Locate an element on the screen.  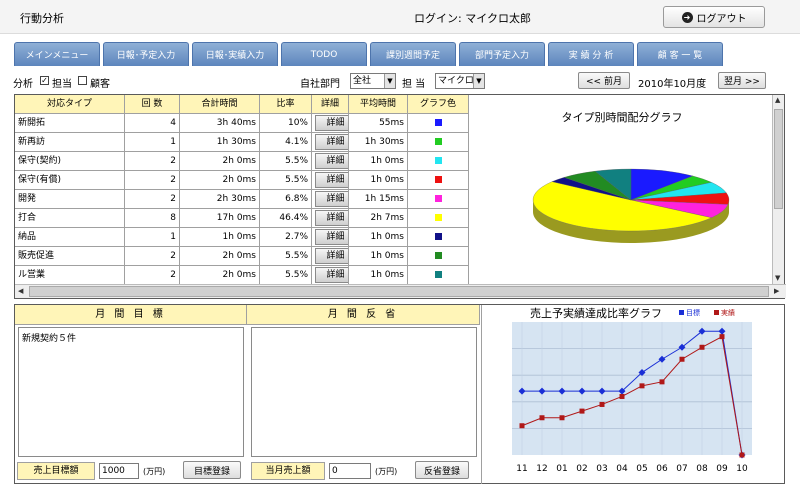
col-total: 合計時間 is located at coordinates (220, 104).